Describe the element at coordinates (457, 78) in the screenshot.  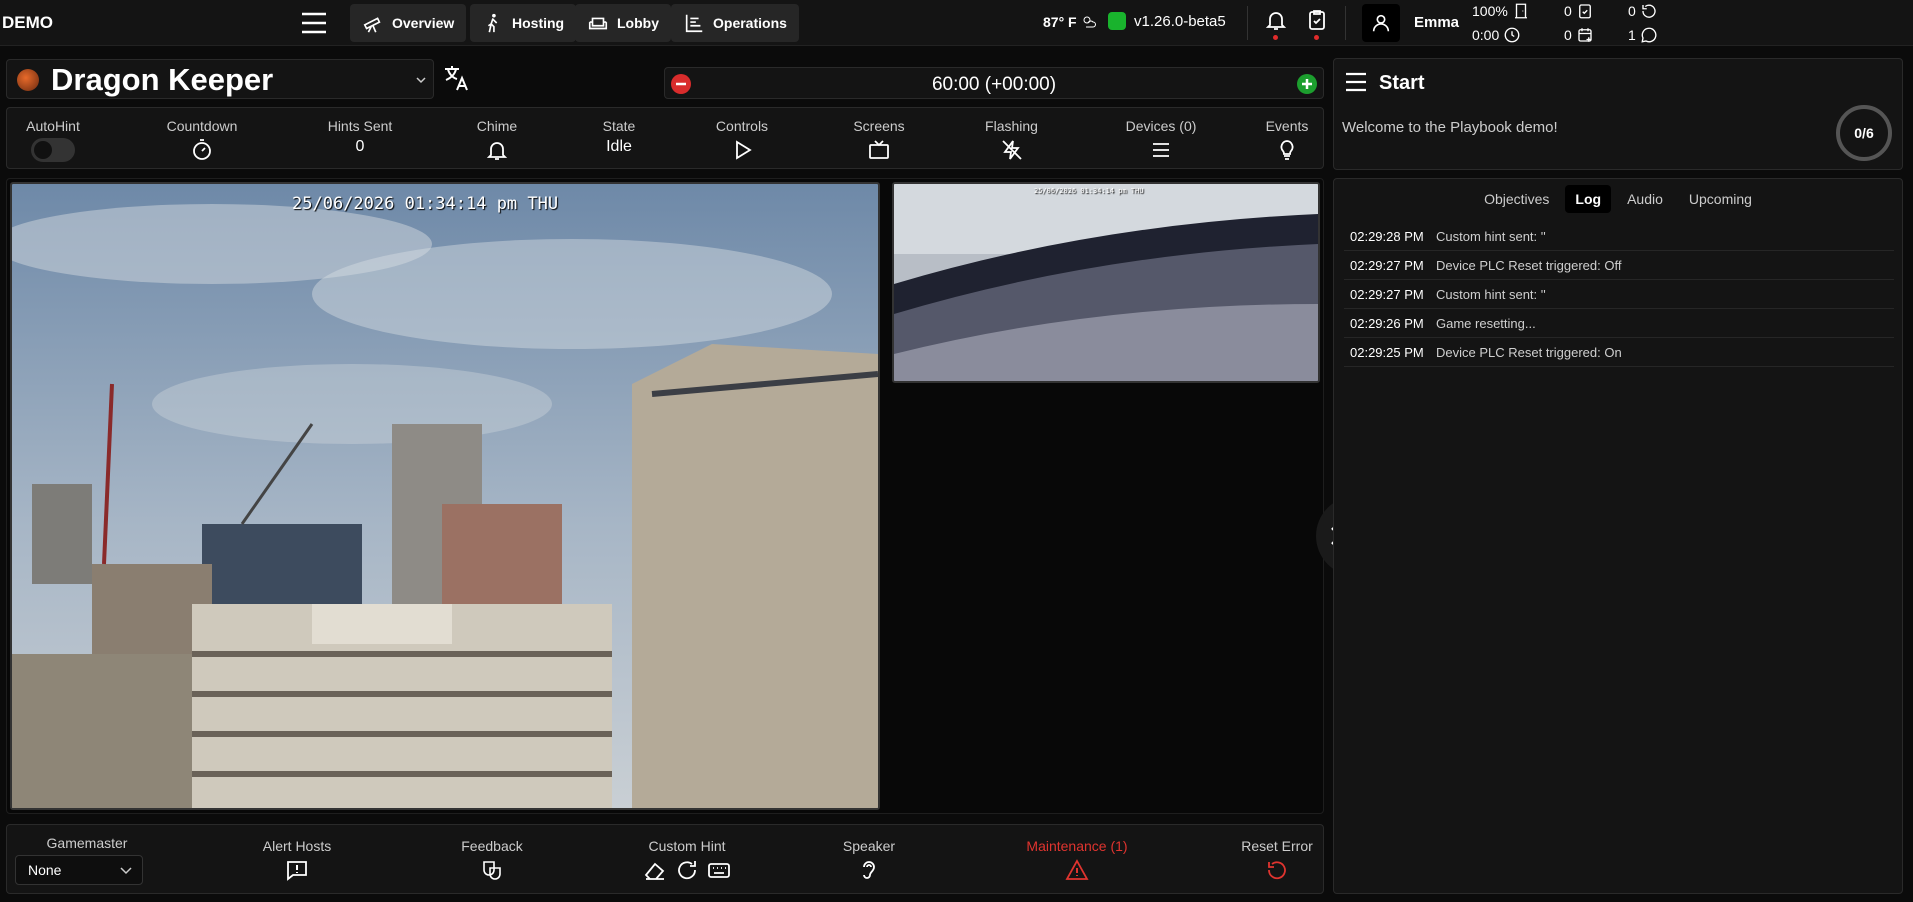
I see `translate-icon` at that location.